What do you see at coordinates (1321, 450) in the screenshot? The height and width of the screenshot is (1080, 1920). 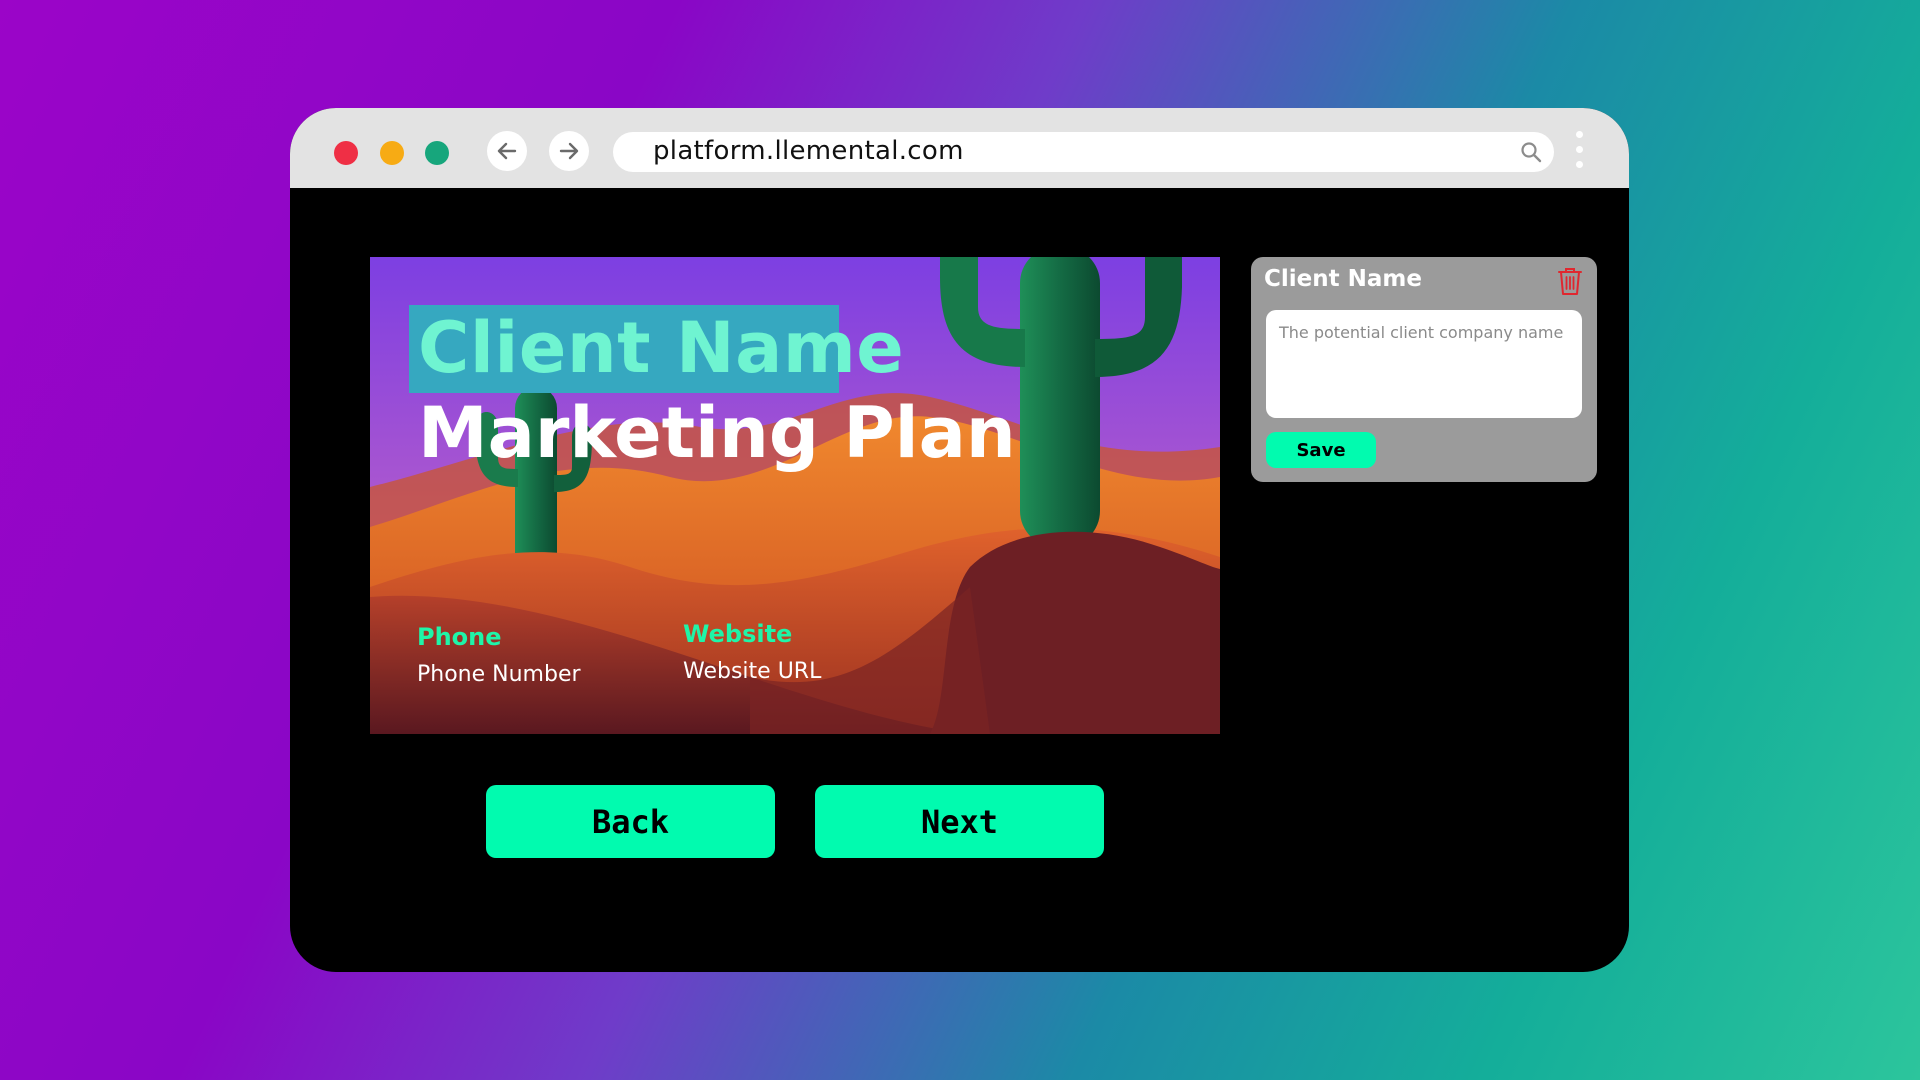 I see `save-button: Save` at bounding box center [1321, 450].